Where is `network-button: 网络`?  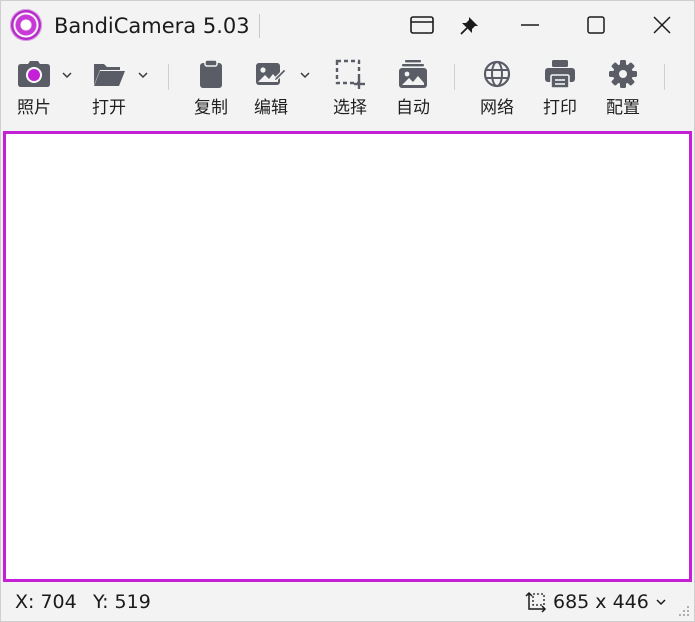 network-button: 网络 is located at coordinates (497, 90).